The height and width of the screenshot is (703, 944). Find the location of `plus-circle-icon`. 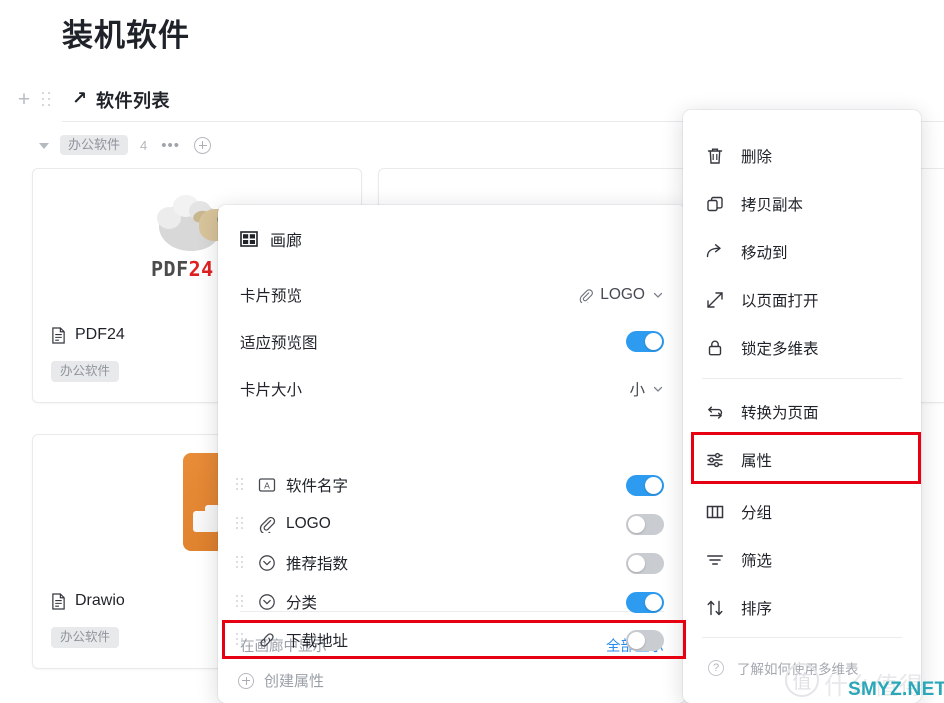

plus-circle-icon is located at coordinates (246, 680).